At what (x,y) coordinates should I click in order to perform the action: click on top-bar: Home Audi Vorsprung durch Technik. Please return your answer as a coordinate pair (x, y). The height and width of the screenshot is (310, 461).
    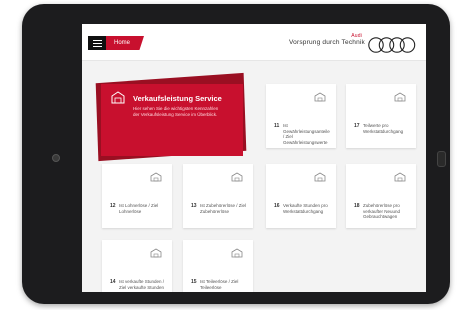
    Looking at the image, I should click on (254, 42).